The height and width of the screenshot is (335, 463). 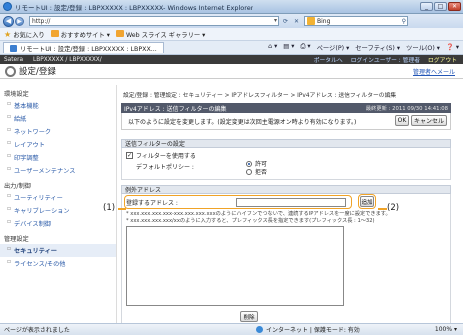 What do you see at coordinates (58, 157) in the screenshot?
I see `sidebar-item-print-adjust: 印字調整` at bounding box center [58, 157].